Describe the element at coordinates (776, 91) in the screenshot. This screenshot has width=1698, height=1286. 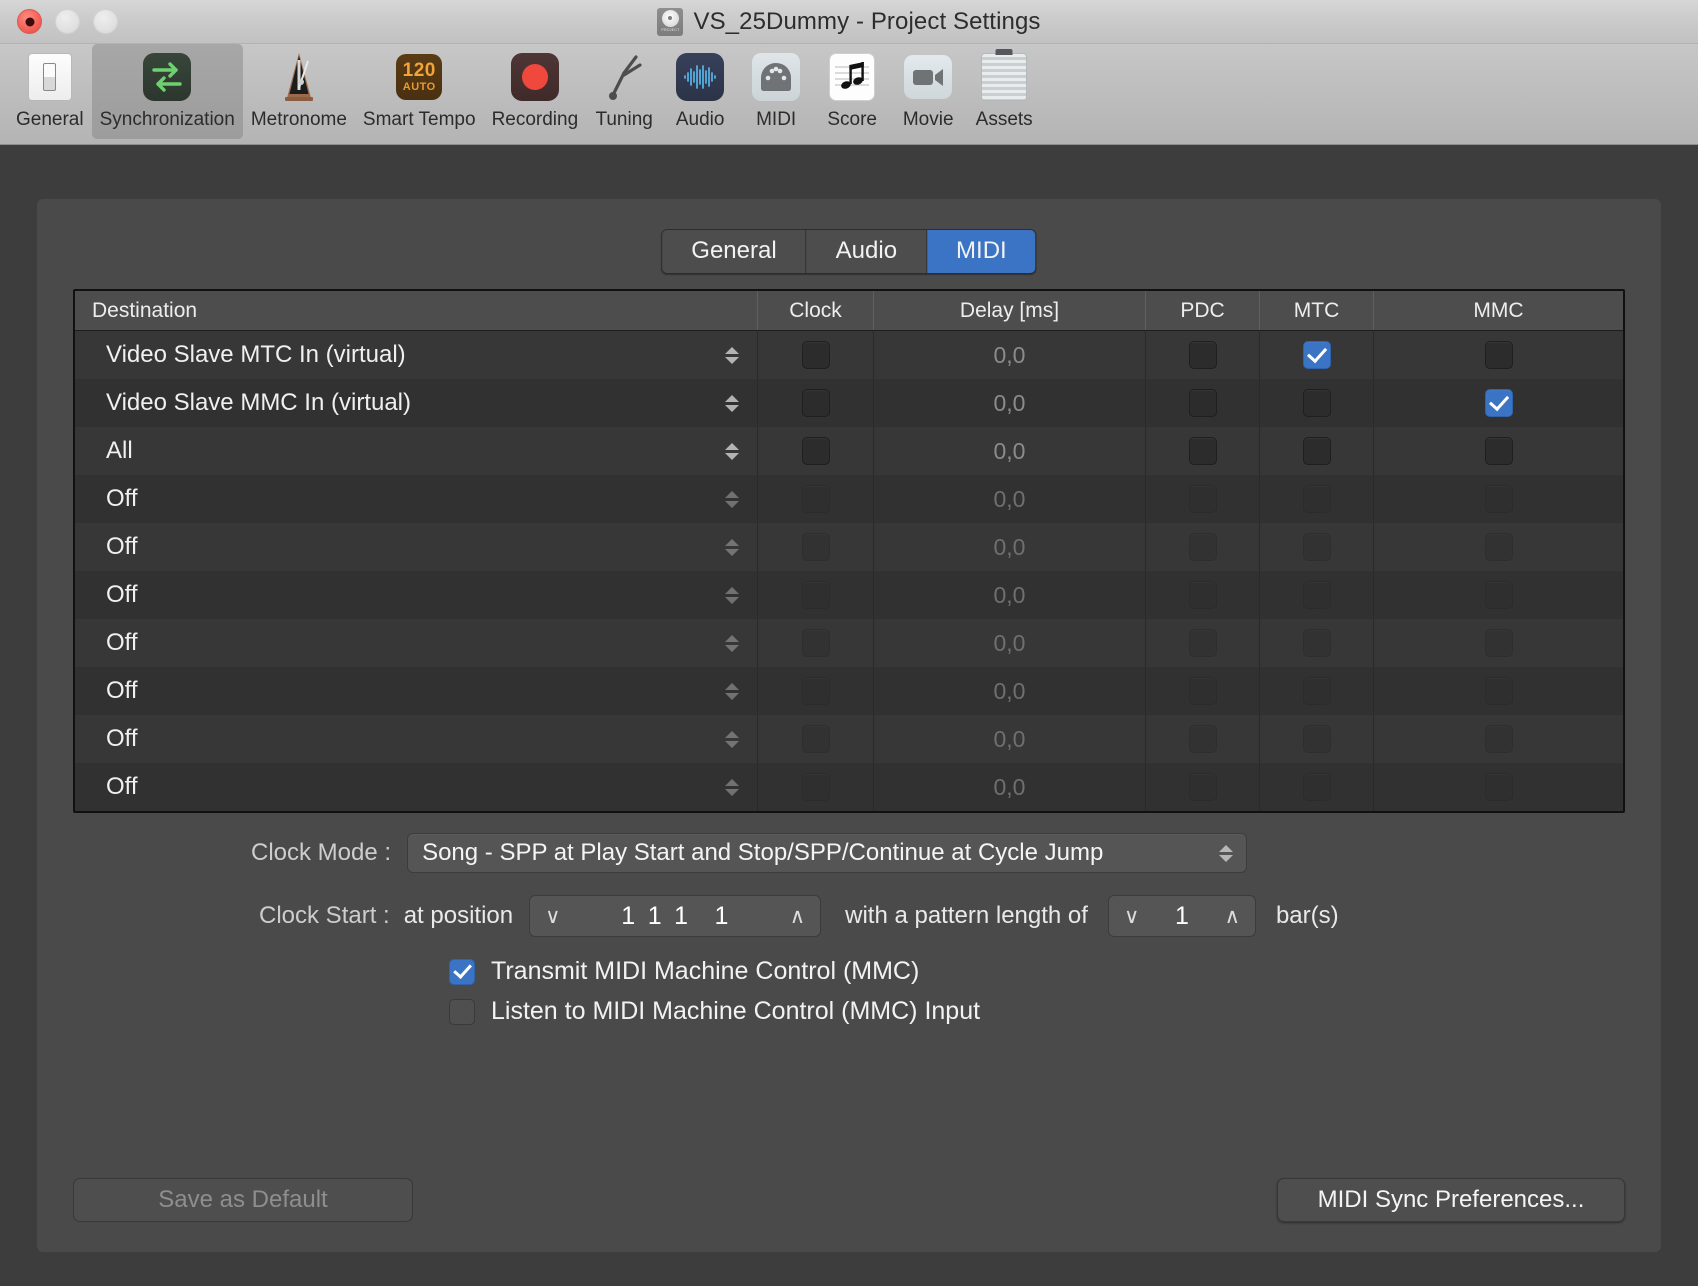
I see `toolbar-item-midi: MIDI` at that location.